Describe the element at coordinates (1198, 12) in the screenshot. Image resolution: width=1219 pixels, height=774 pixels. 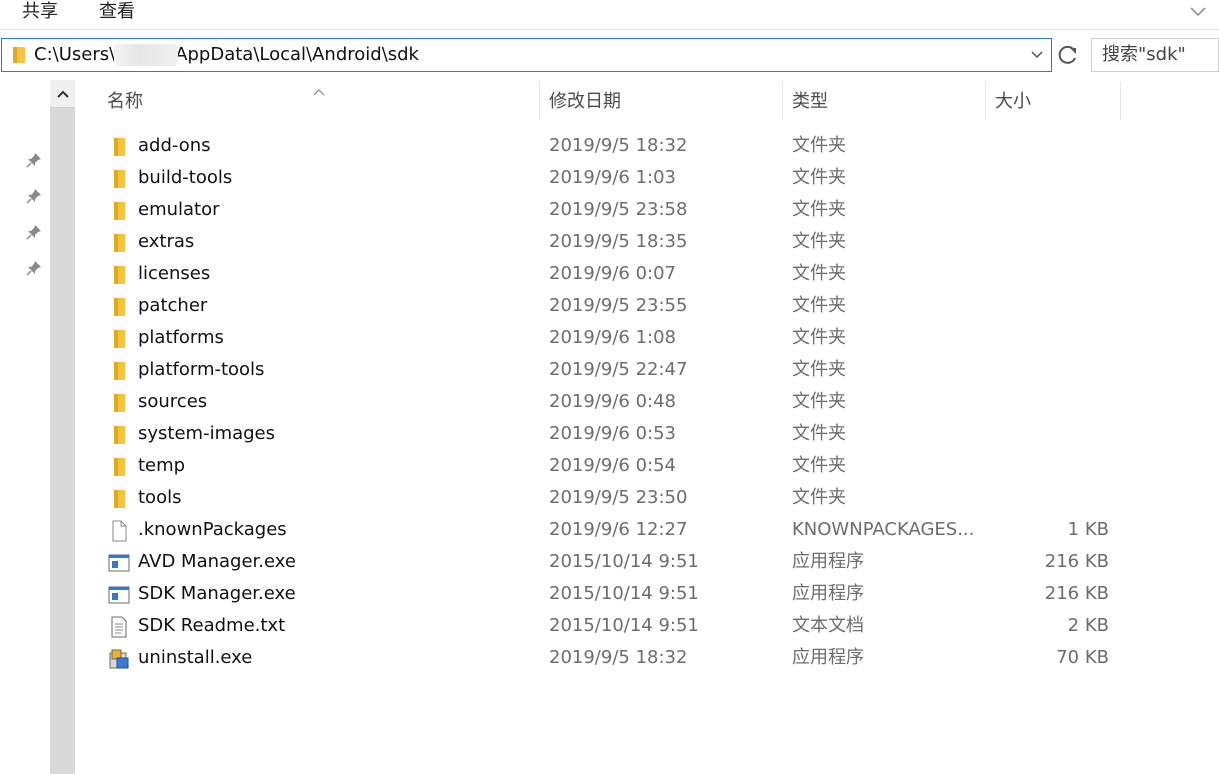
I see `expand-ribbon-chevron-icon` at that location.